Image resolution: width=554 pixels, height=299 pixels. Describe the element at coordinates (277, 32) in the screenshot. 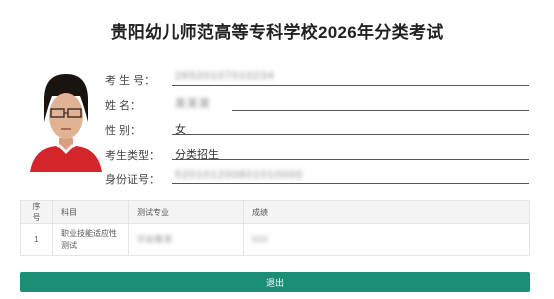

I see `page-title: 贵阳幼儿师范高等专科学校2026年分类考试` at that location.